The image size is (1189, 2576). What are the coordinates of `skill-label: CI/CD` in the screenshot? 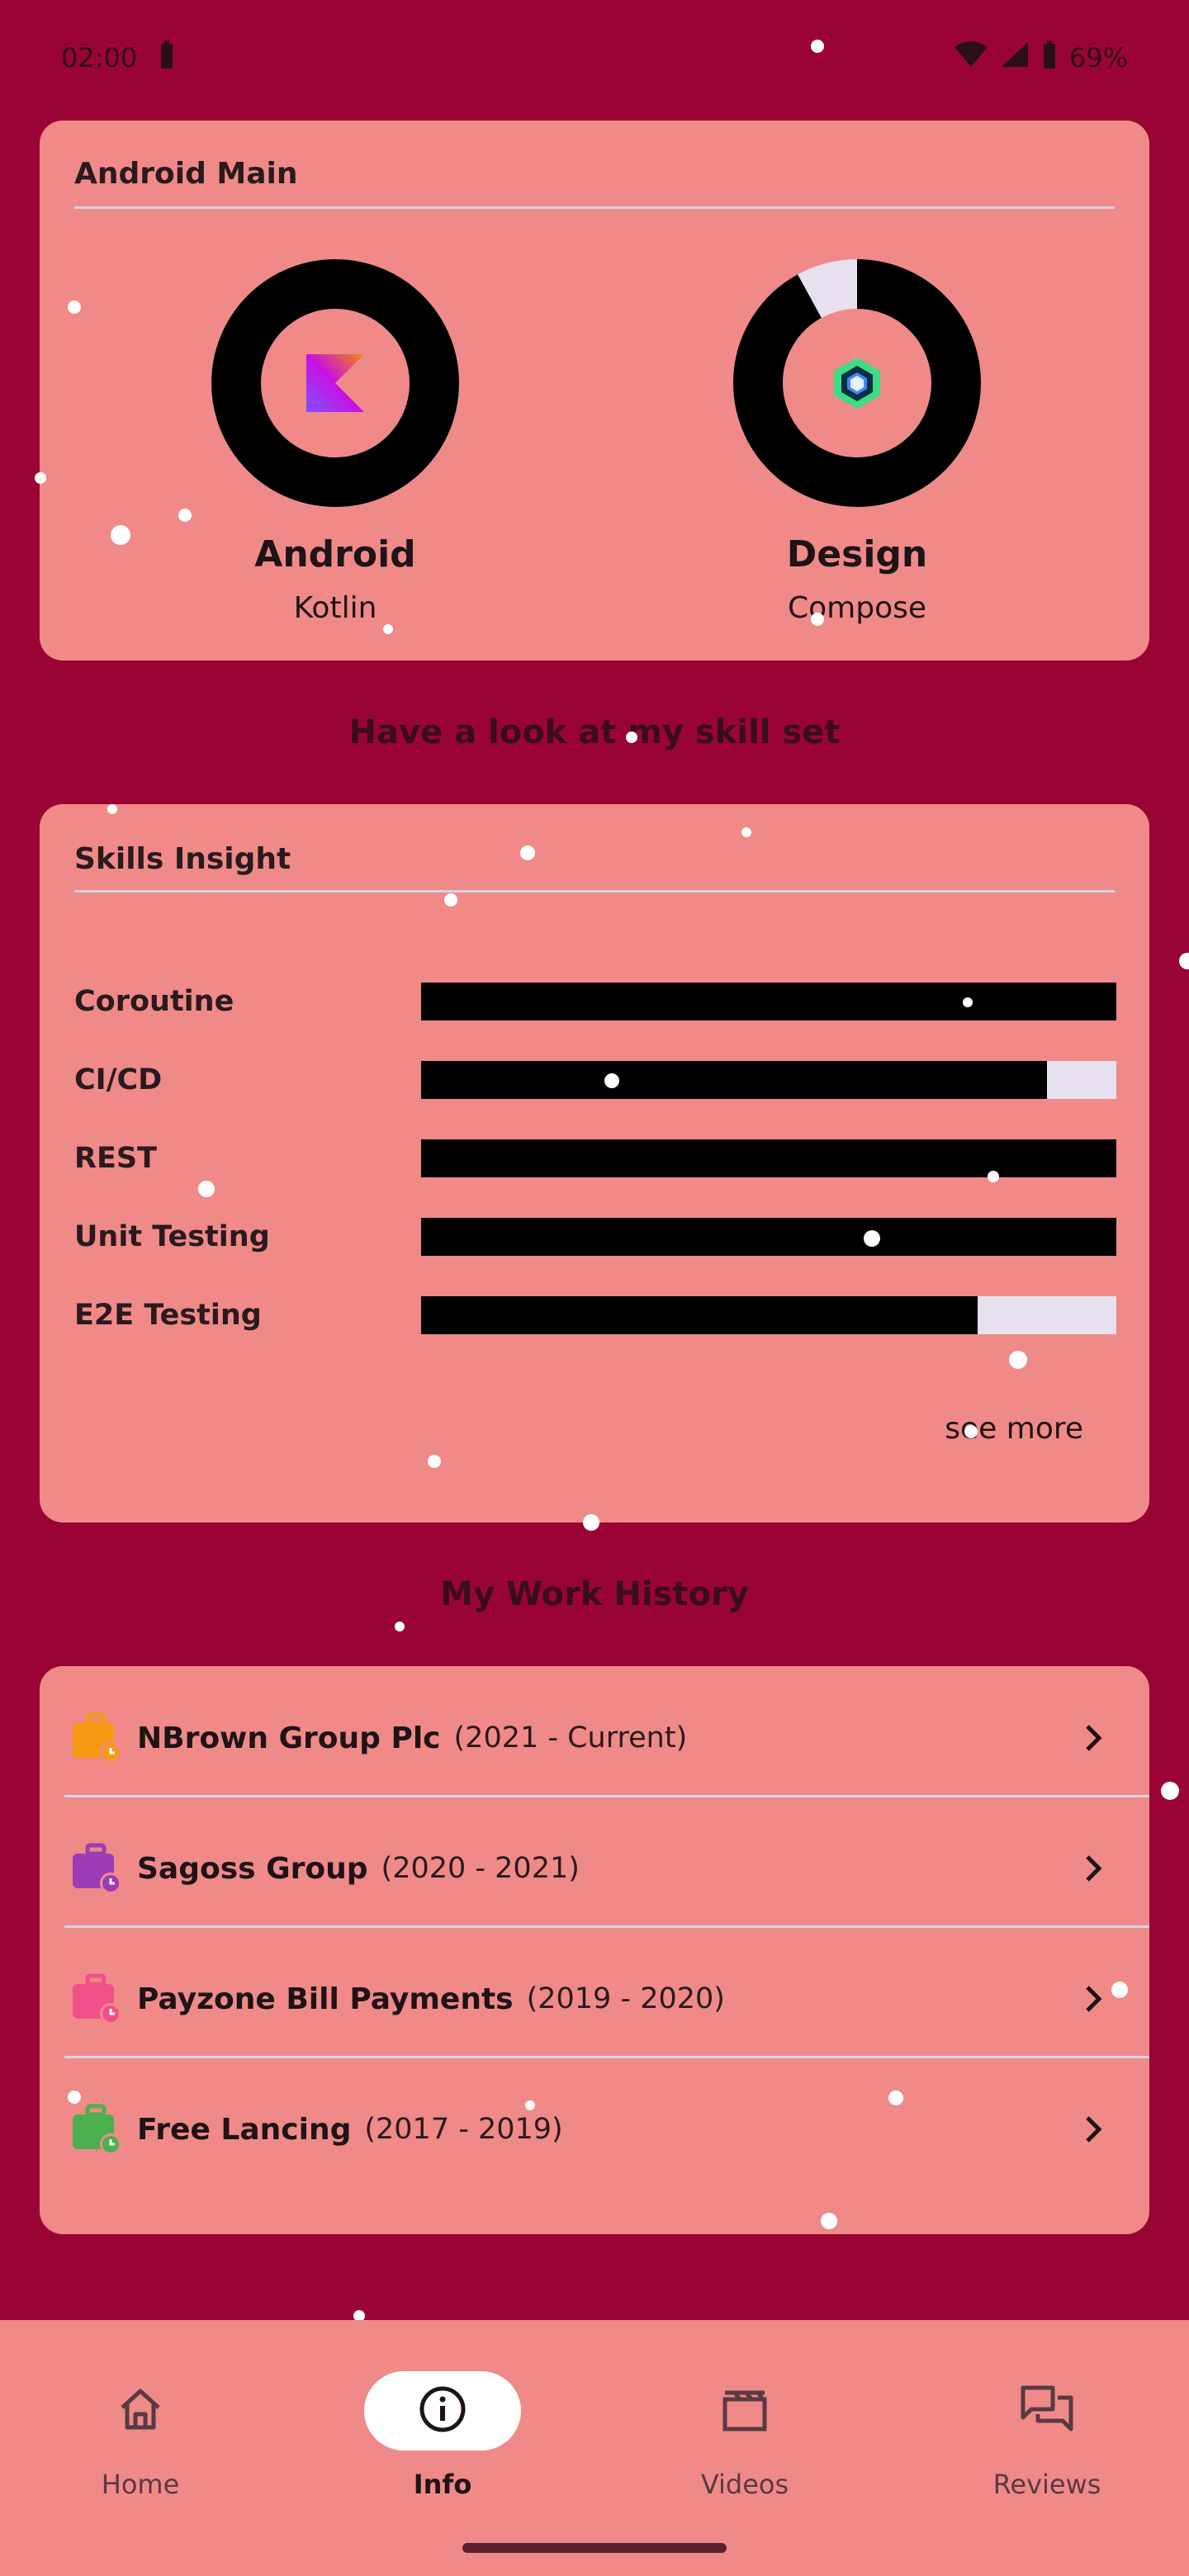 It's located at (118, 1079).